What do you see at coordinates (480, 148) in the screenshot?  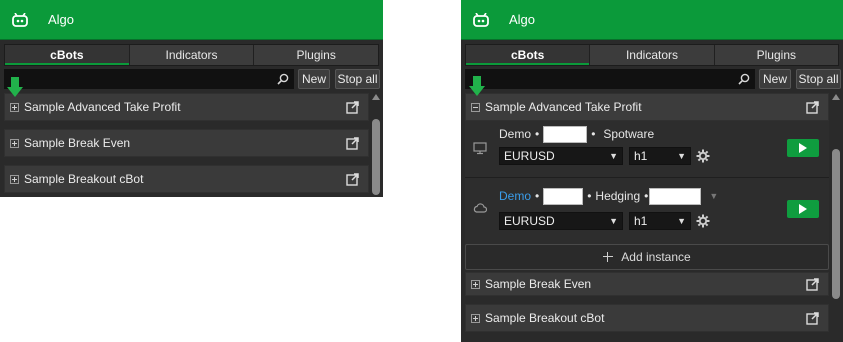 I see `monitor-icon` at bounding box center [480, 148].